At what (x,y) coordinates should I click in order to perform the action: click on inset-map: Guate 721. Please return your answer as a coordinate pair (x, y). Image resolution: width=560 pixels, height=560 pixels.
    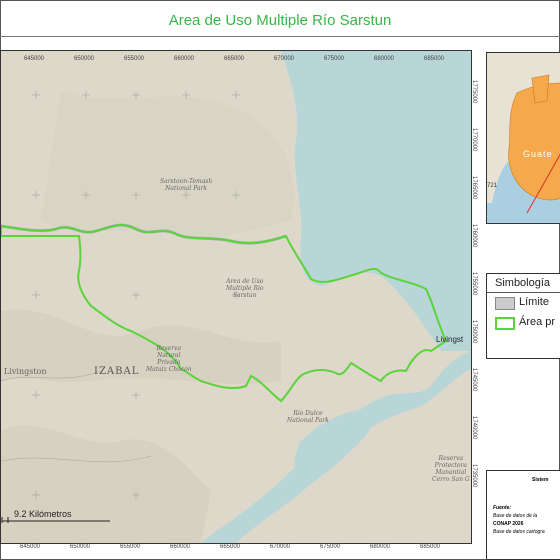
    Looking at the image, I should click on (523, 138).